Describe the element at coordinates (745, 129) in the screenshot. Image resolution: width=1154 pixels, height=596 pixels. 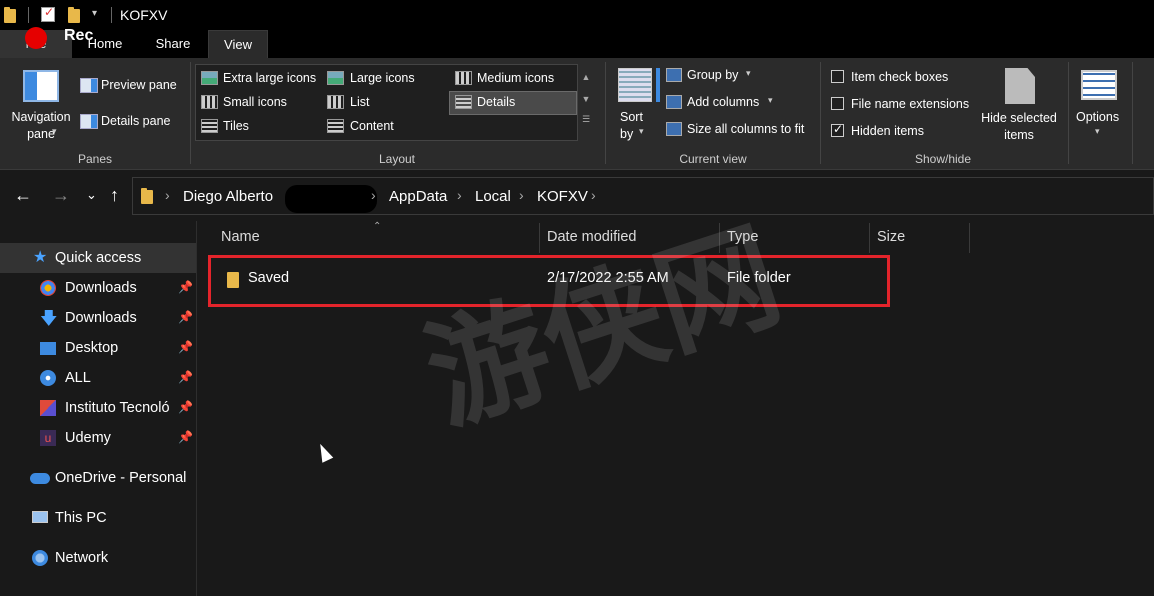
I see `size-all-columns-button: Size all columns to fit` at that location.